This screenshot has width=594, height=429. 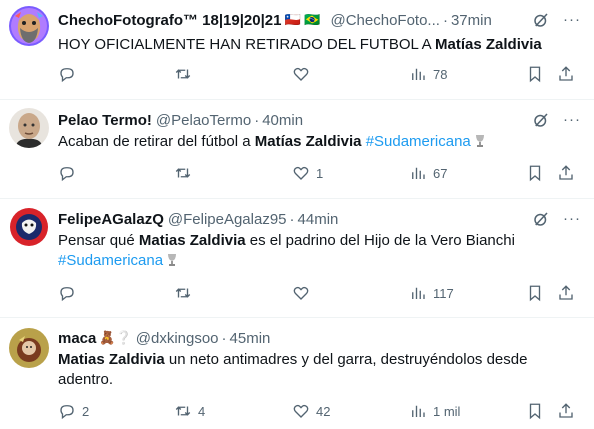 I want to click on retweet-icon, so click(x=183, y=173).